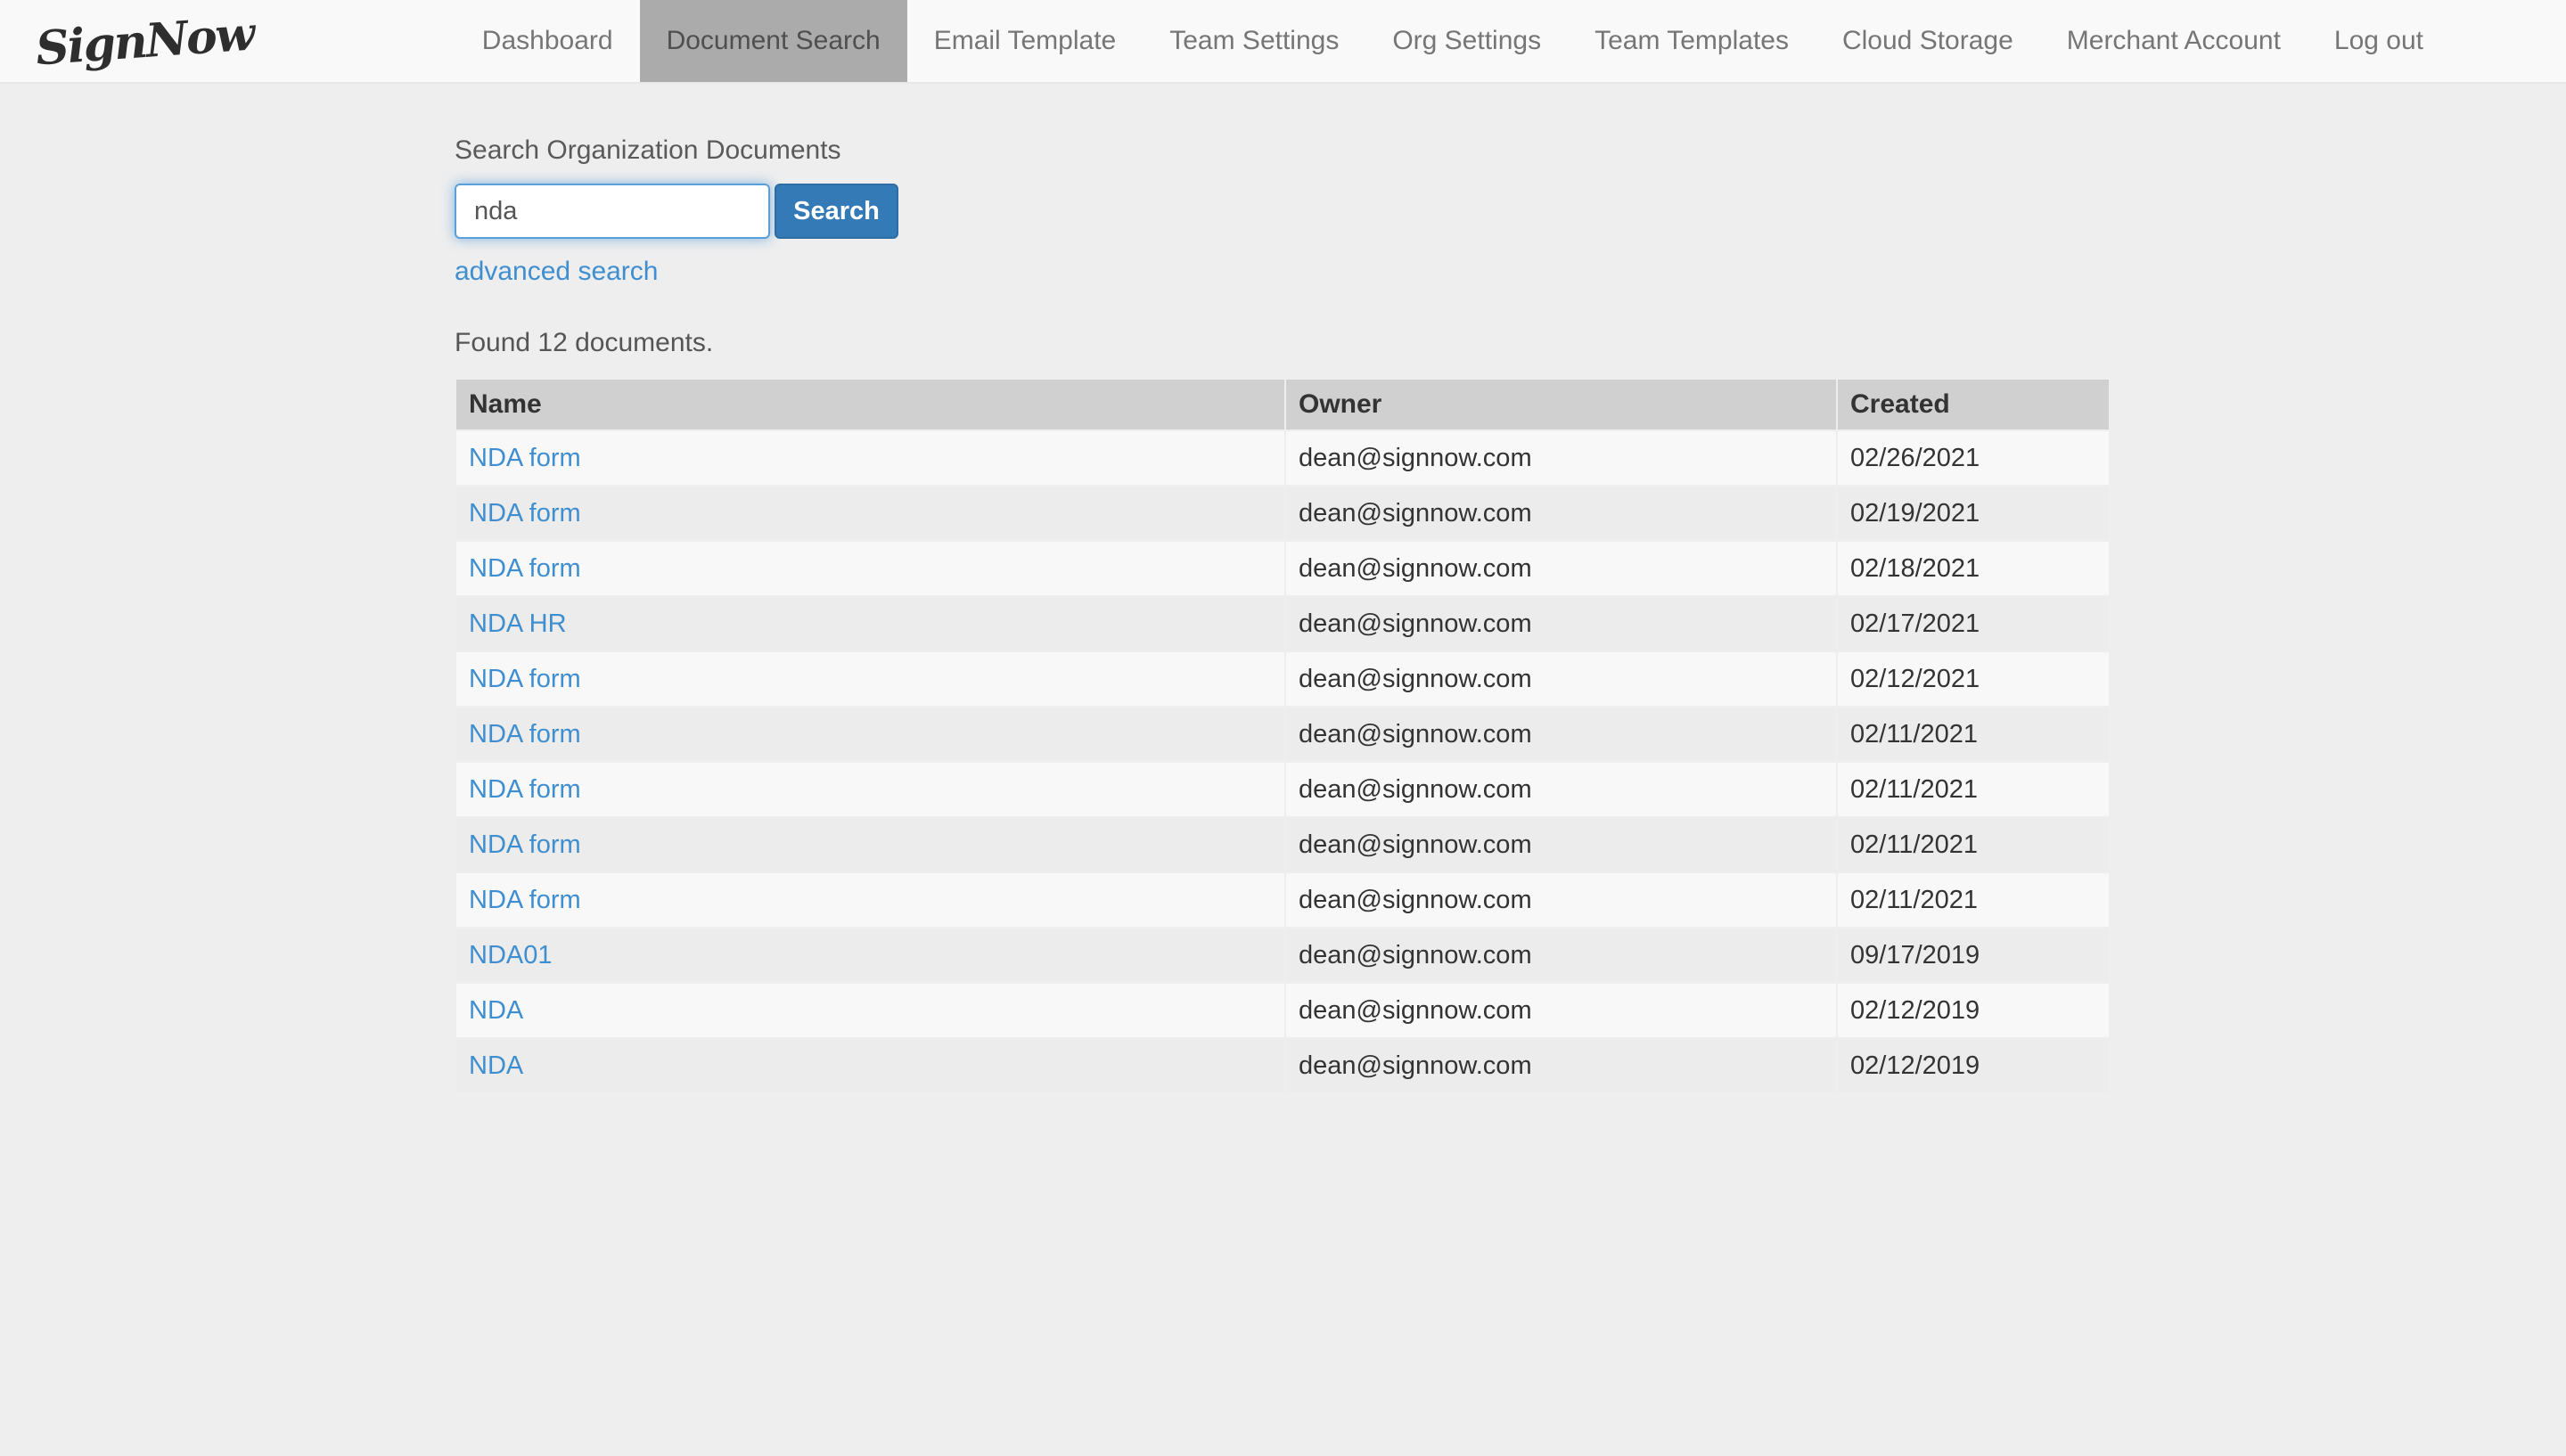 This screenshot has height=1456, width=2566. I want to click on column-header-created: Created, so click(1974, 405).